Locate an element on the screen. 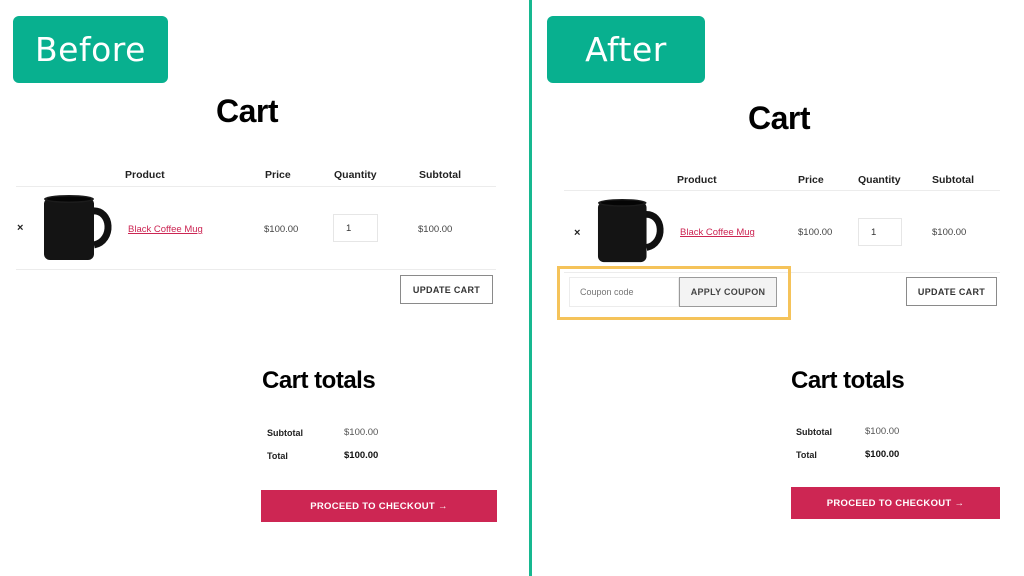 The width and height of the screenshot is (1024, 576). before-tag: Before is located at coordinates (90, 49).